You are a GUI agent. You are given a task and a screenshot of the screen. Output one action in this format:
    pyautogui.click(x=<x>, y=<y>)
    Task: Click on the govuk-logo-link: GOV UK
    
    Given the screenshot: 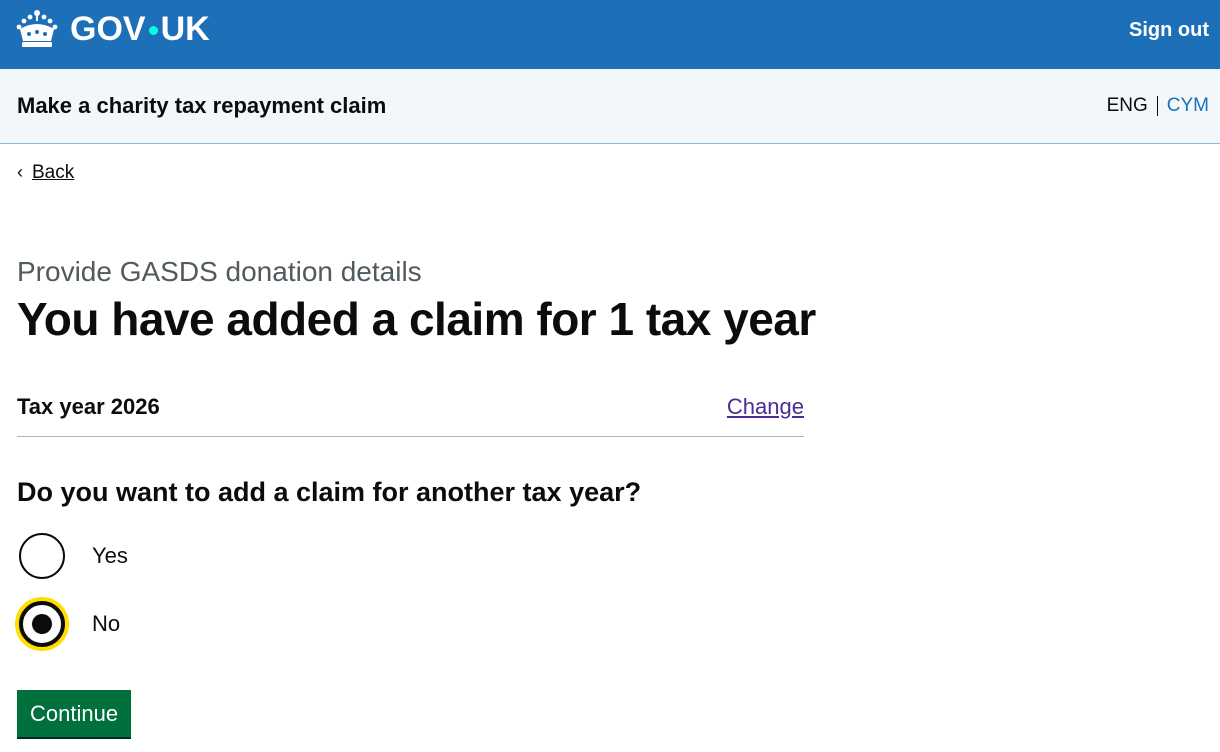 What is the action you would take?
    pyautogui.click(x=113, y=29)
    